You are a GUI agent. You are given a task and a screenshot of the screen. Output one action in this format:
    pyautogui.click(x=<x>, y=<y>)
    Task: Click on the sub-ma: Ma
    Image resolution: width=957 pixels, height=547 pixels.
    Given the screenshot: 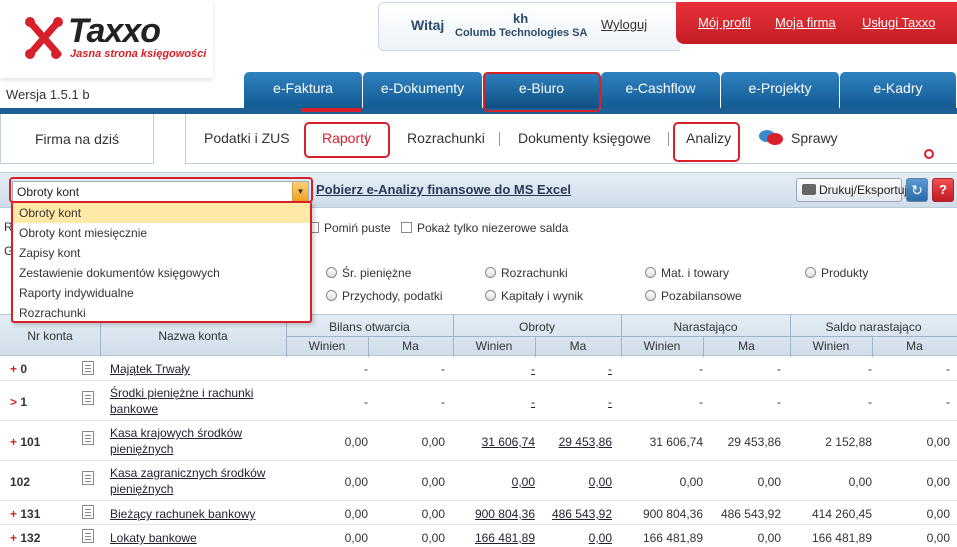 What is the action you would take?
    pyautogui.click(x=578, y=346)
    